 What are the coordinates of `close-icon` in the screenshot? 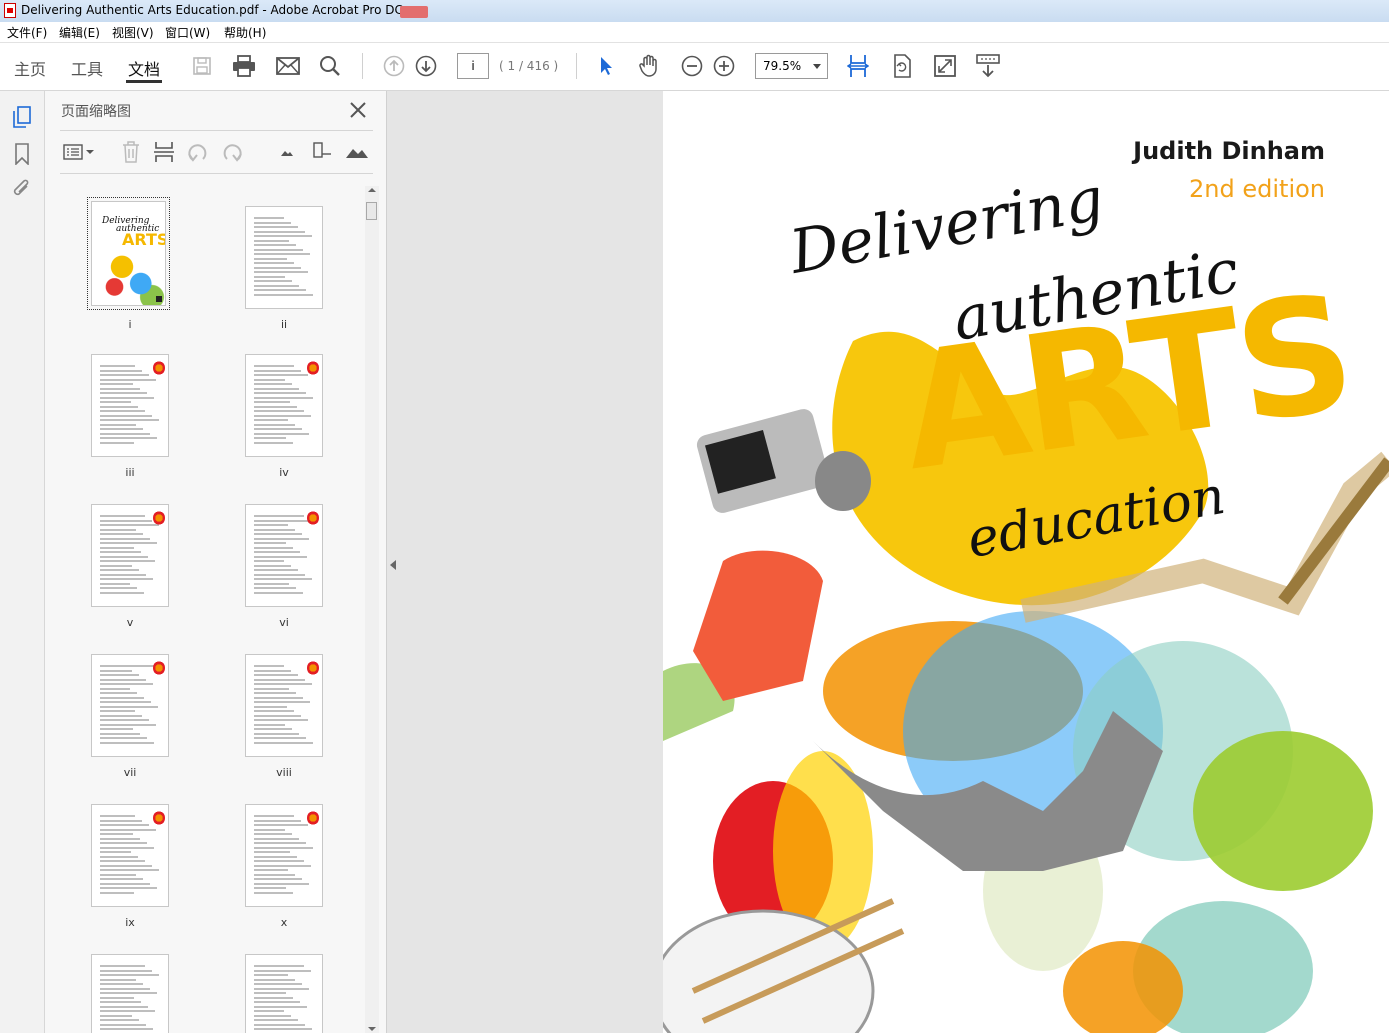 It's located at (358, 110).